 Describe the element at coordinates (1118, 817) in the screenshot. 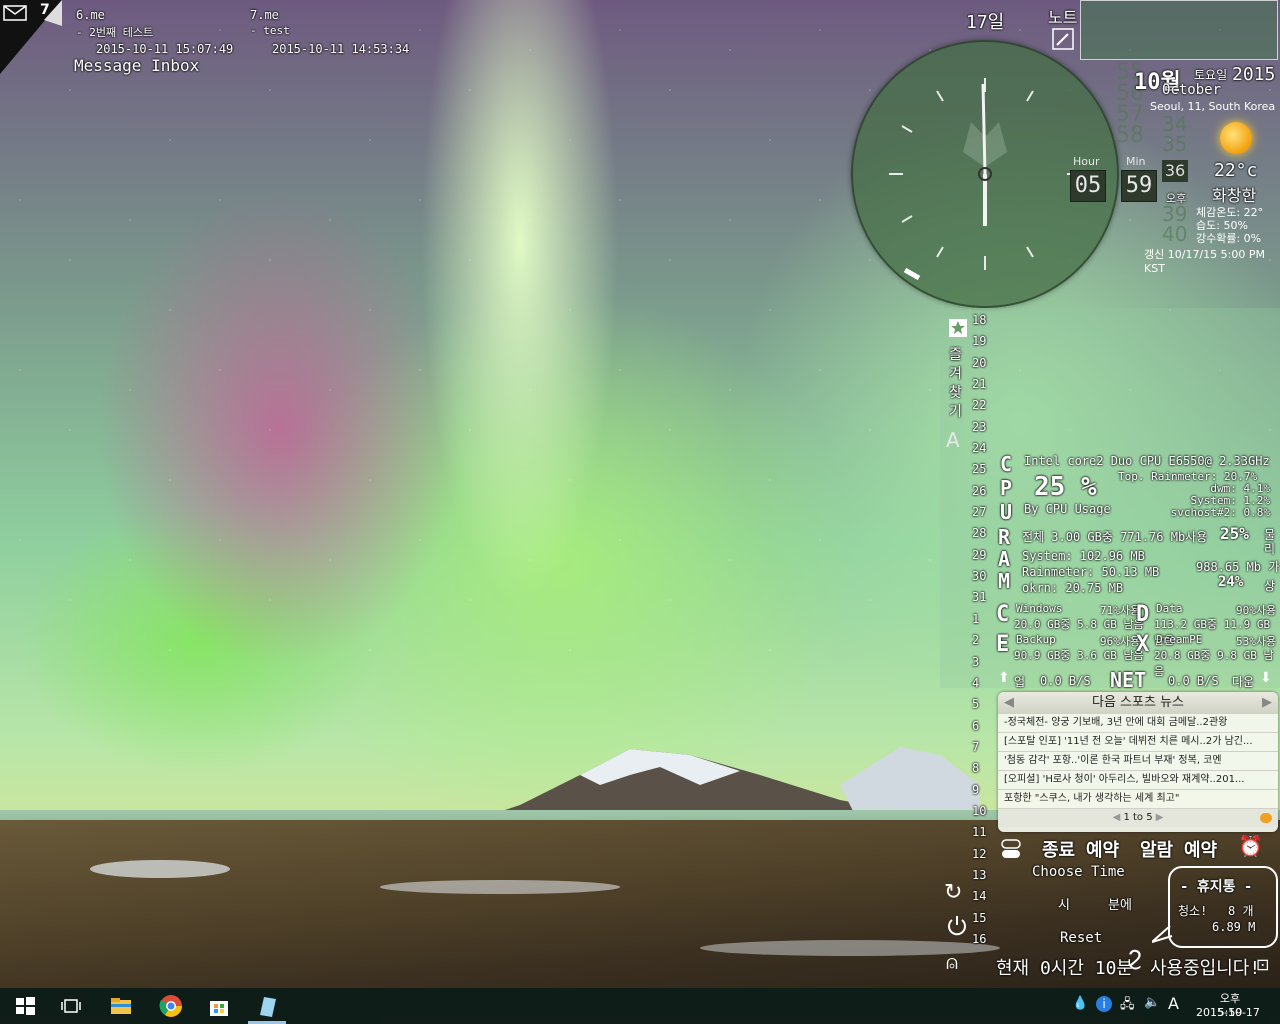

I see `pager-prev-icon: ◀` at that location.